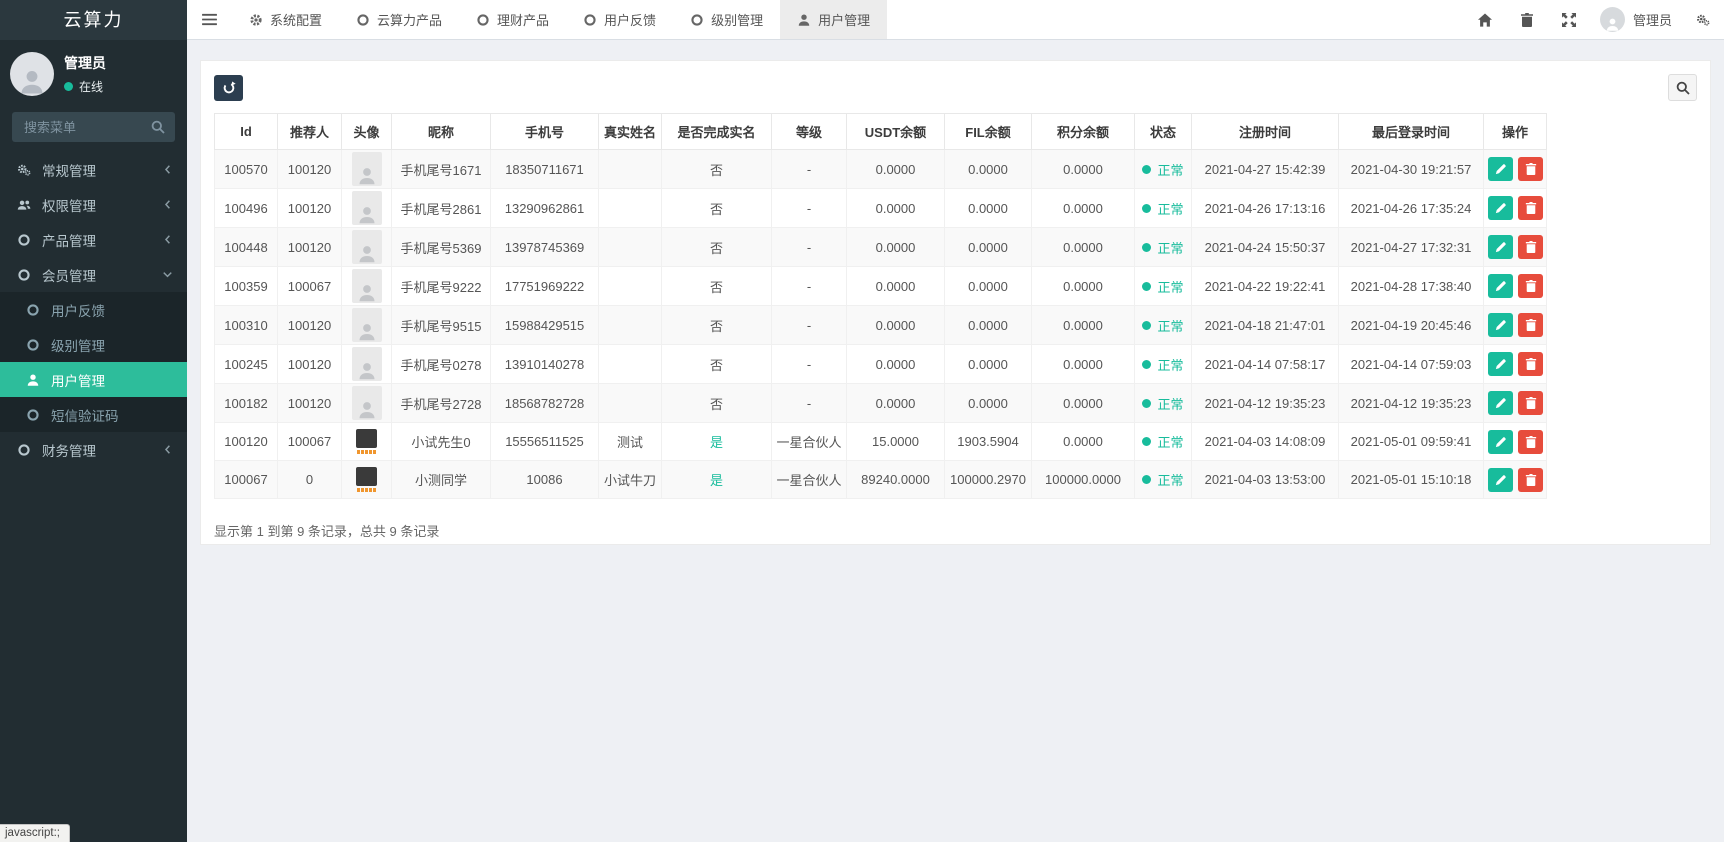 This screenshot has height=842, width=1724. Describe the element at coordinates (988, 131) in the screenshot. I see `column-header: FIL余额` at that location.